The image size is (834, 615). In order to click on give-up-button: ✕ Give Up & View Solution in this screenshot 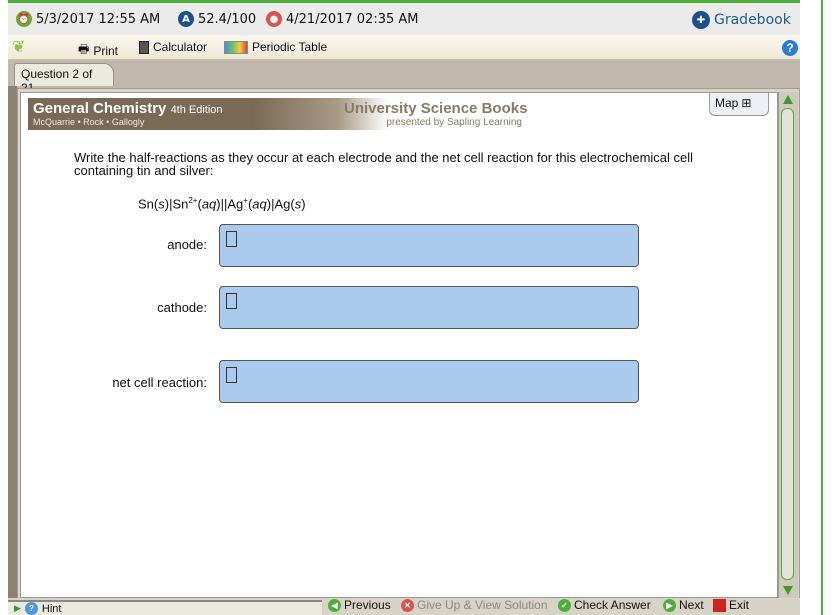, I will do `click(474, 605)`.